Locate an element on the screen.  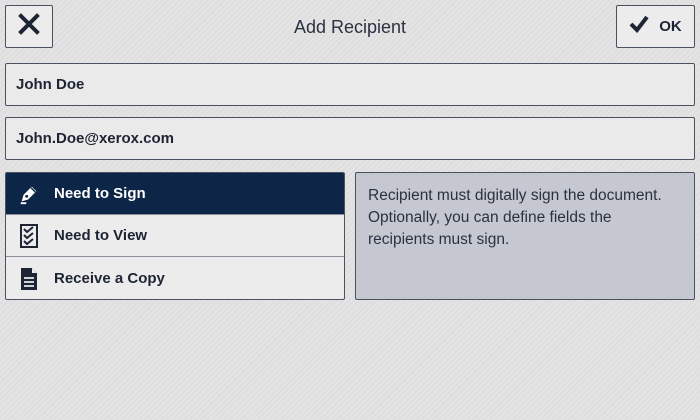
close-button is located at coordinates (29, 26).